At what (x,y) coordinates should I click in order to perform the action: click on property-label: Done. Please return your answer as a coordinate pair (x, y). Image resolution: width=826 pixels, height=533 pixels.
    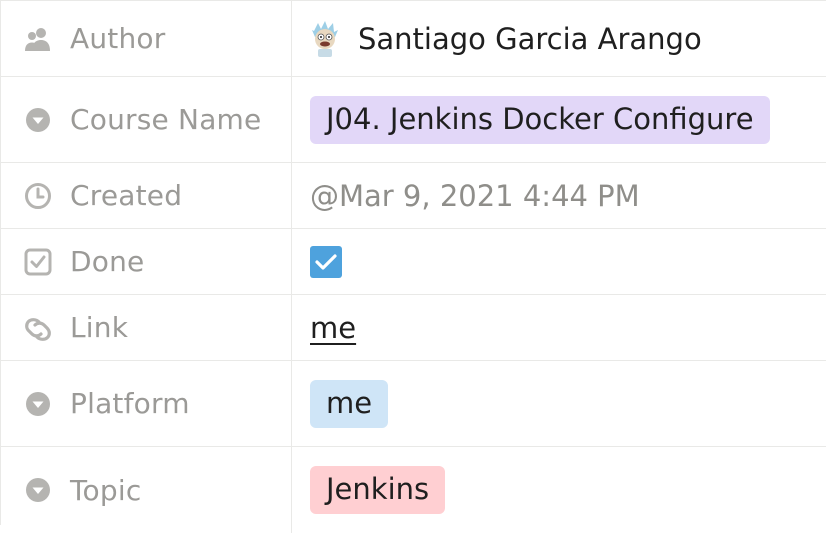
    Looking at the image, I should click on (107, 261).